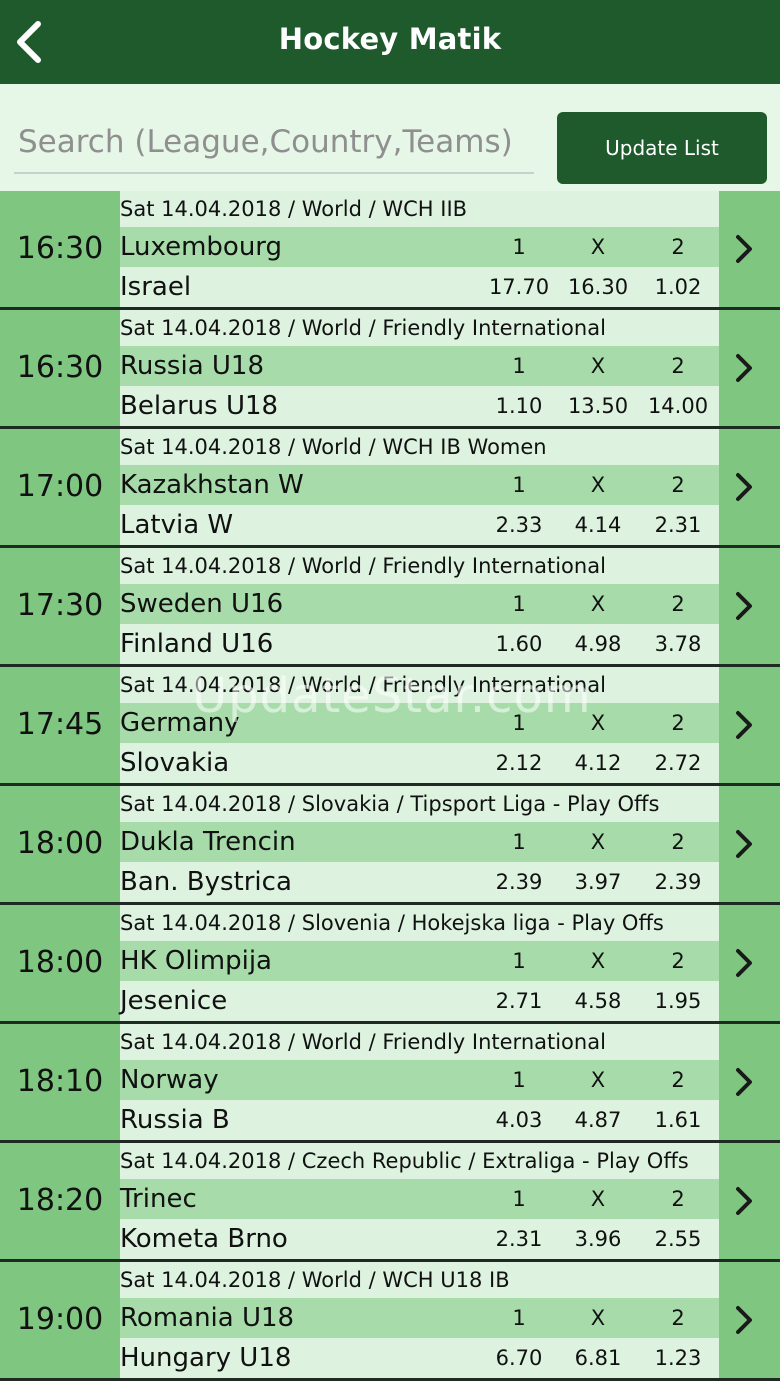 This screenshot has width=780, height=1387. I want to click on away-team-name: Slovakia, so click(175, 763).